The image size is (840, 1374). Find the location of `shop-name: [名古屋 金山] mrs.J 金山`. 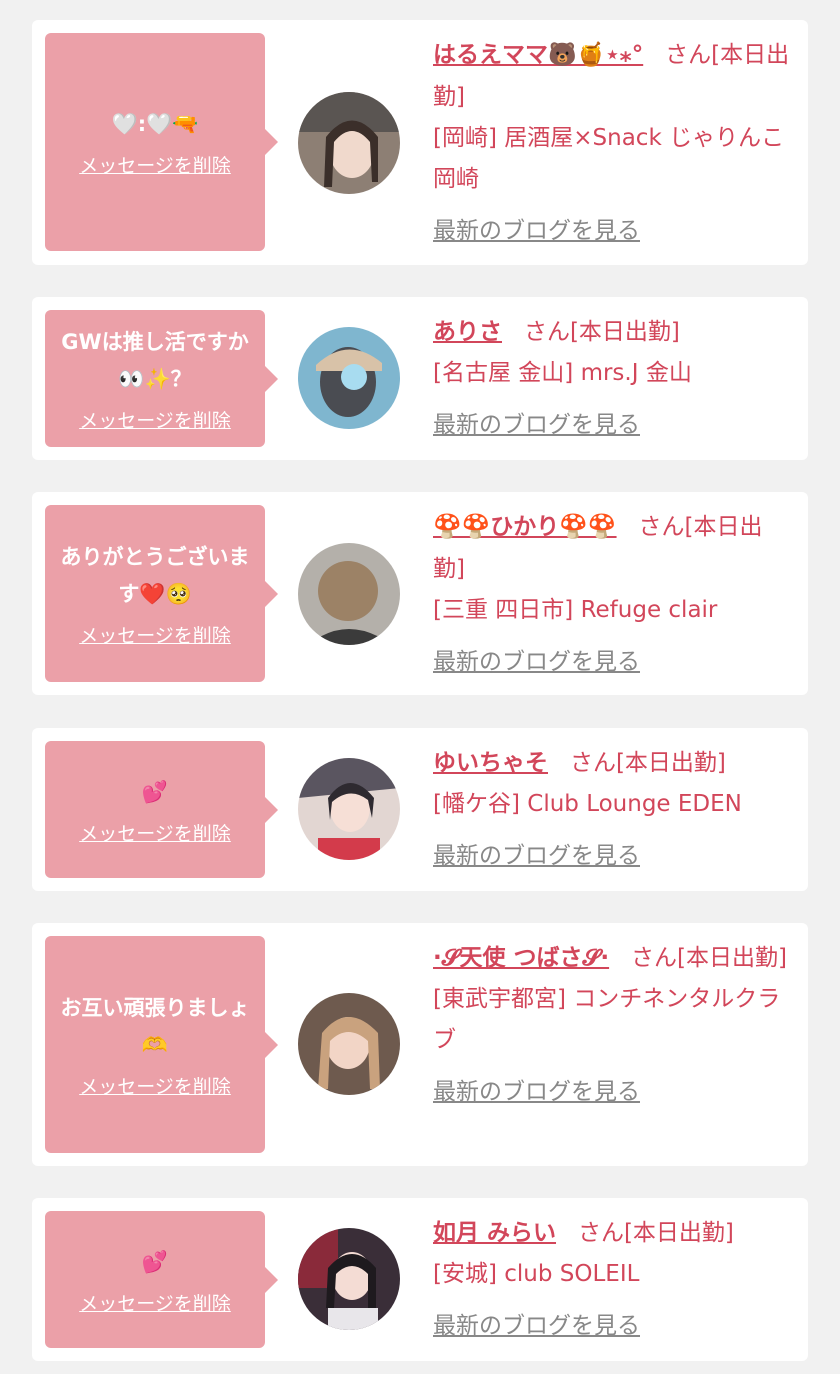

shop-name: [名古屋 金山] mrs.J 金山 is located at coordinates (562, 373).